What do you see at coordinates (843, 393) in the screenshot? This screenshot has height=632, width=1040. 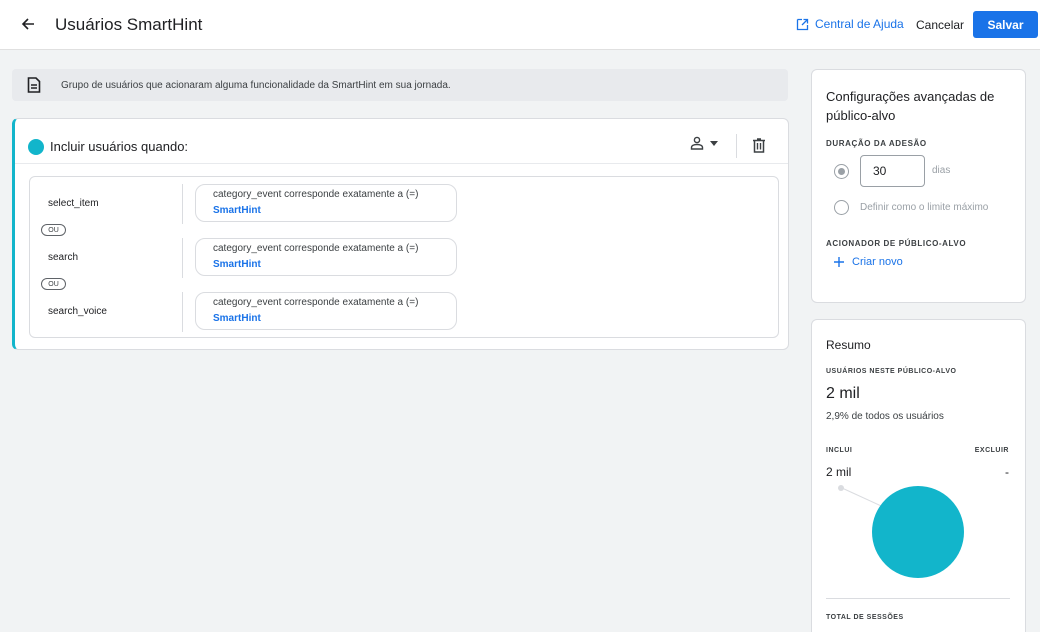 I see `users-count: 2 mil` at bounding box center [843, 393].